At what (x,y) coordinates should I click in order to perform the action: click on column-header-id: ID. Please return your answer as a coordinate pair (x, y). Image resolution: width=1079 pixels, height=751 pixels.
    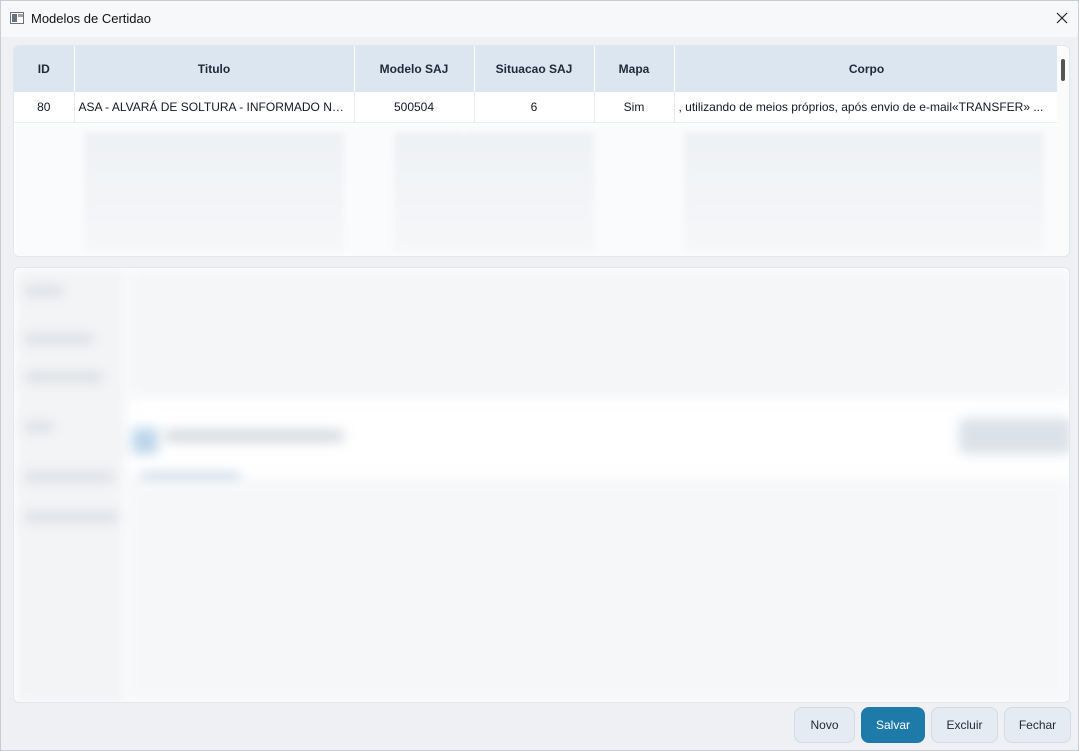
    Looking at the image, I should click on (44, 69).